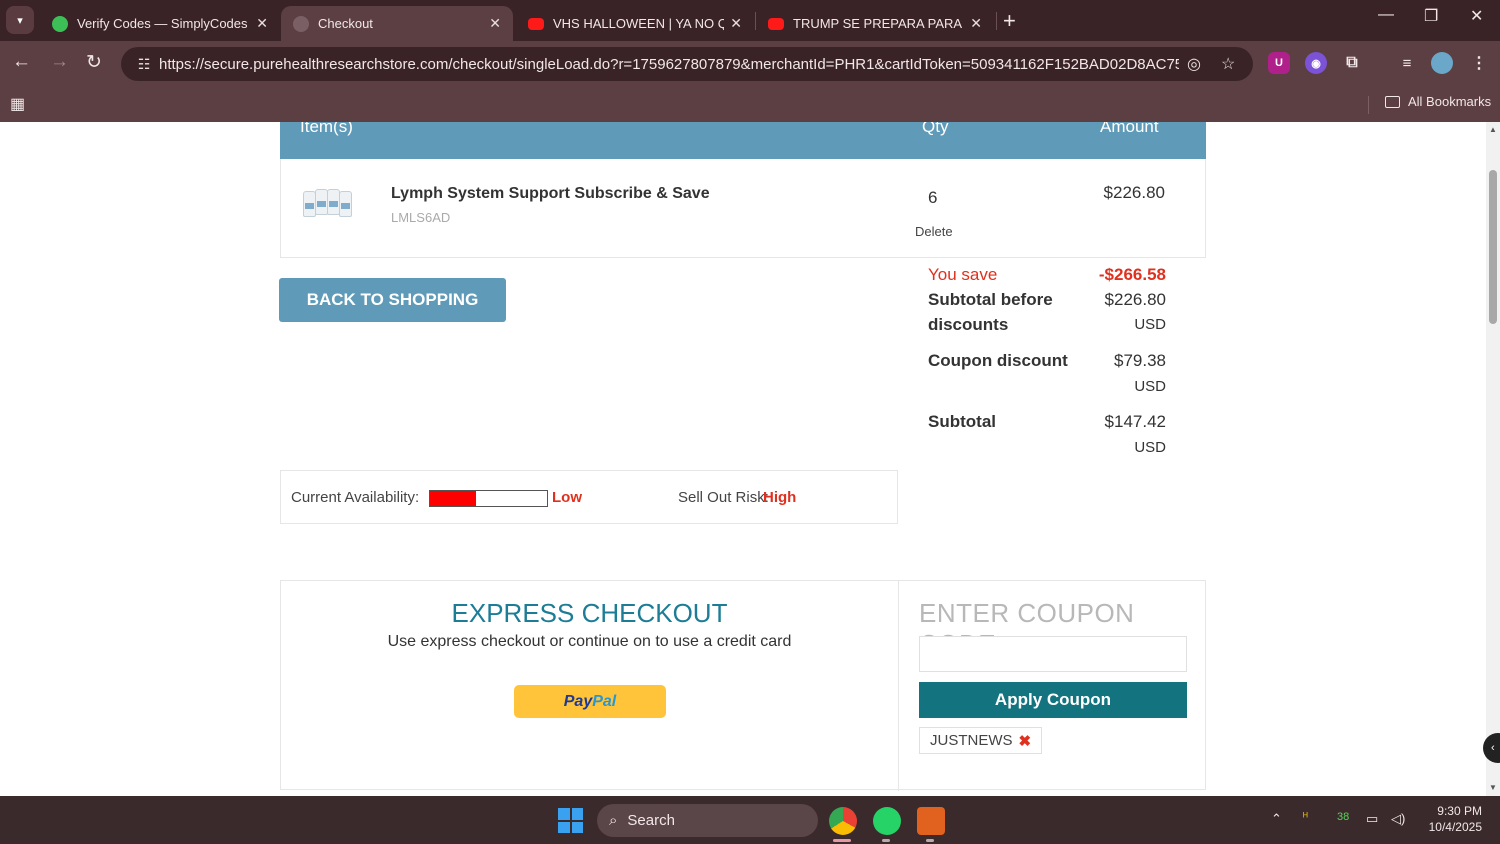  I want to click on paypal-button: Pay Pal, so click(590, 701).